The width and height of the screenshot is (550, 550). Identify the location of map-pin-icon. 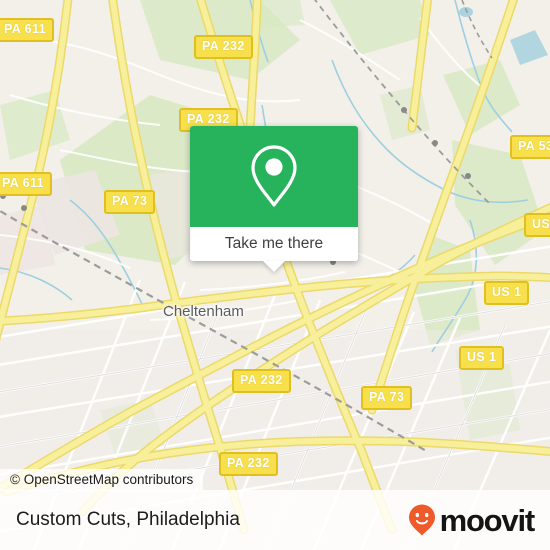
(274, 175).